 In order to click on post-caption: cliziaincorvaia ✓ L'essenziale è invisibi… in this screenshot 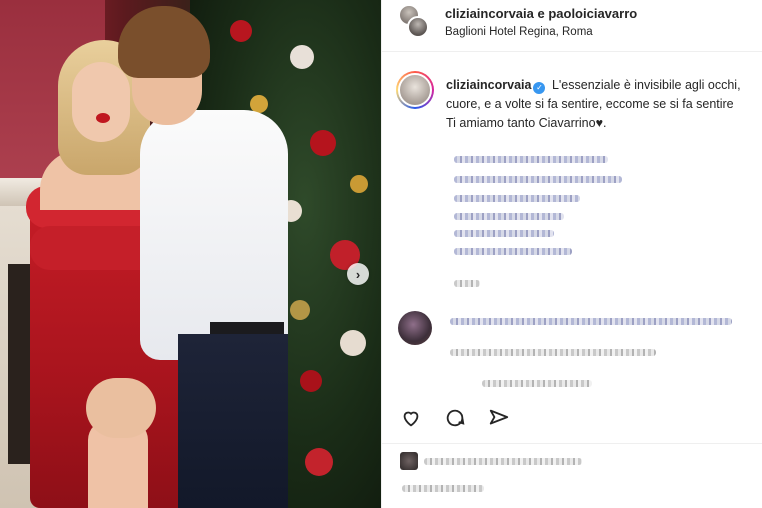, I will do `click(604, 104)`.